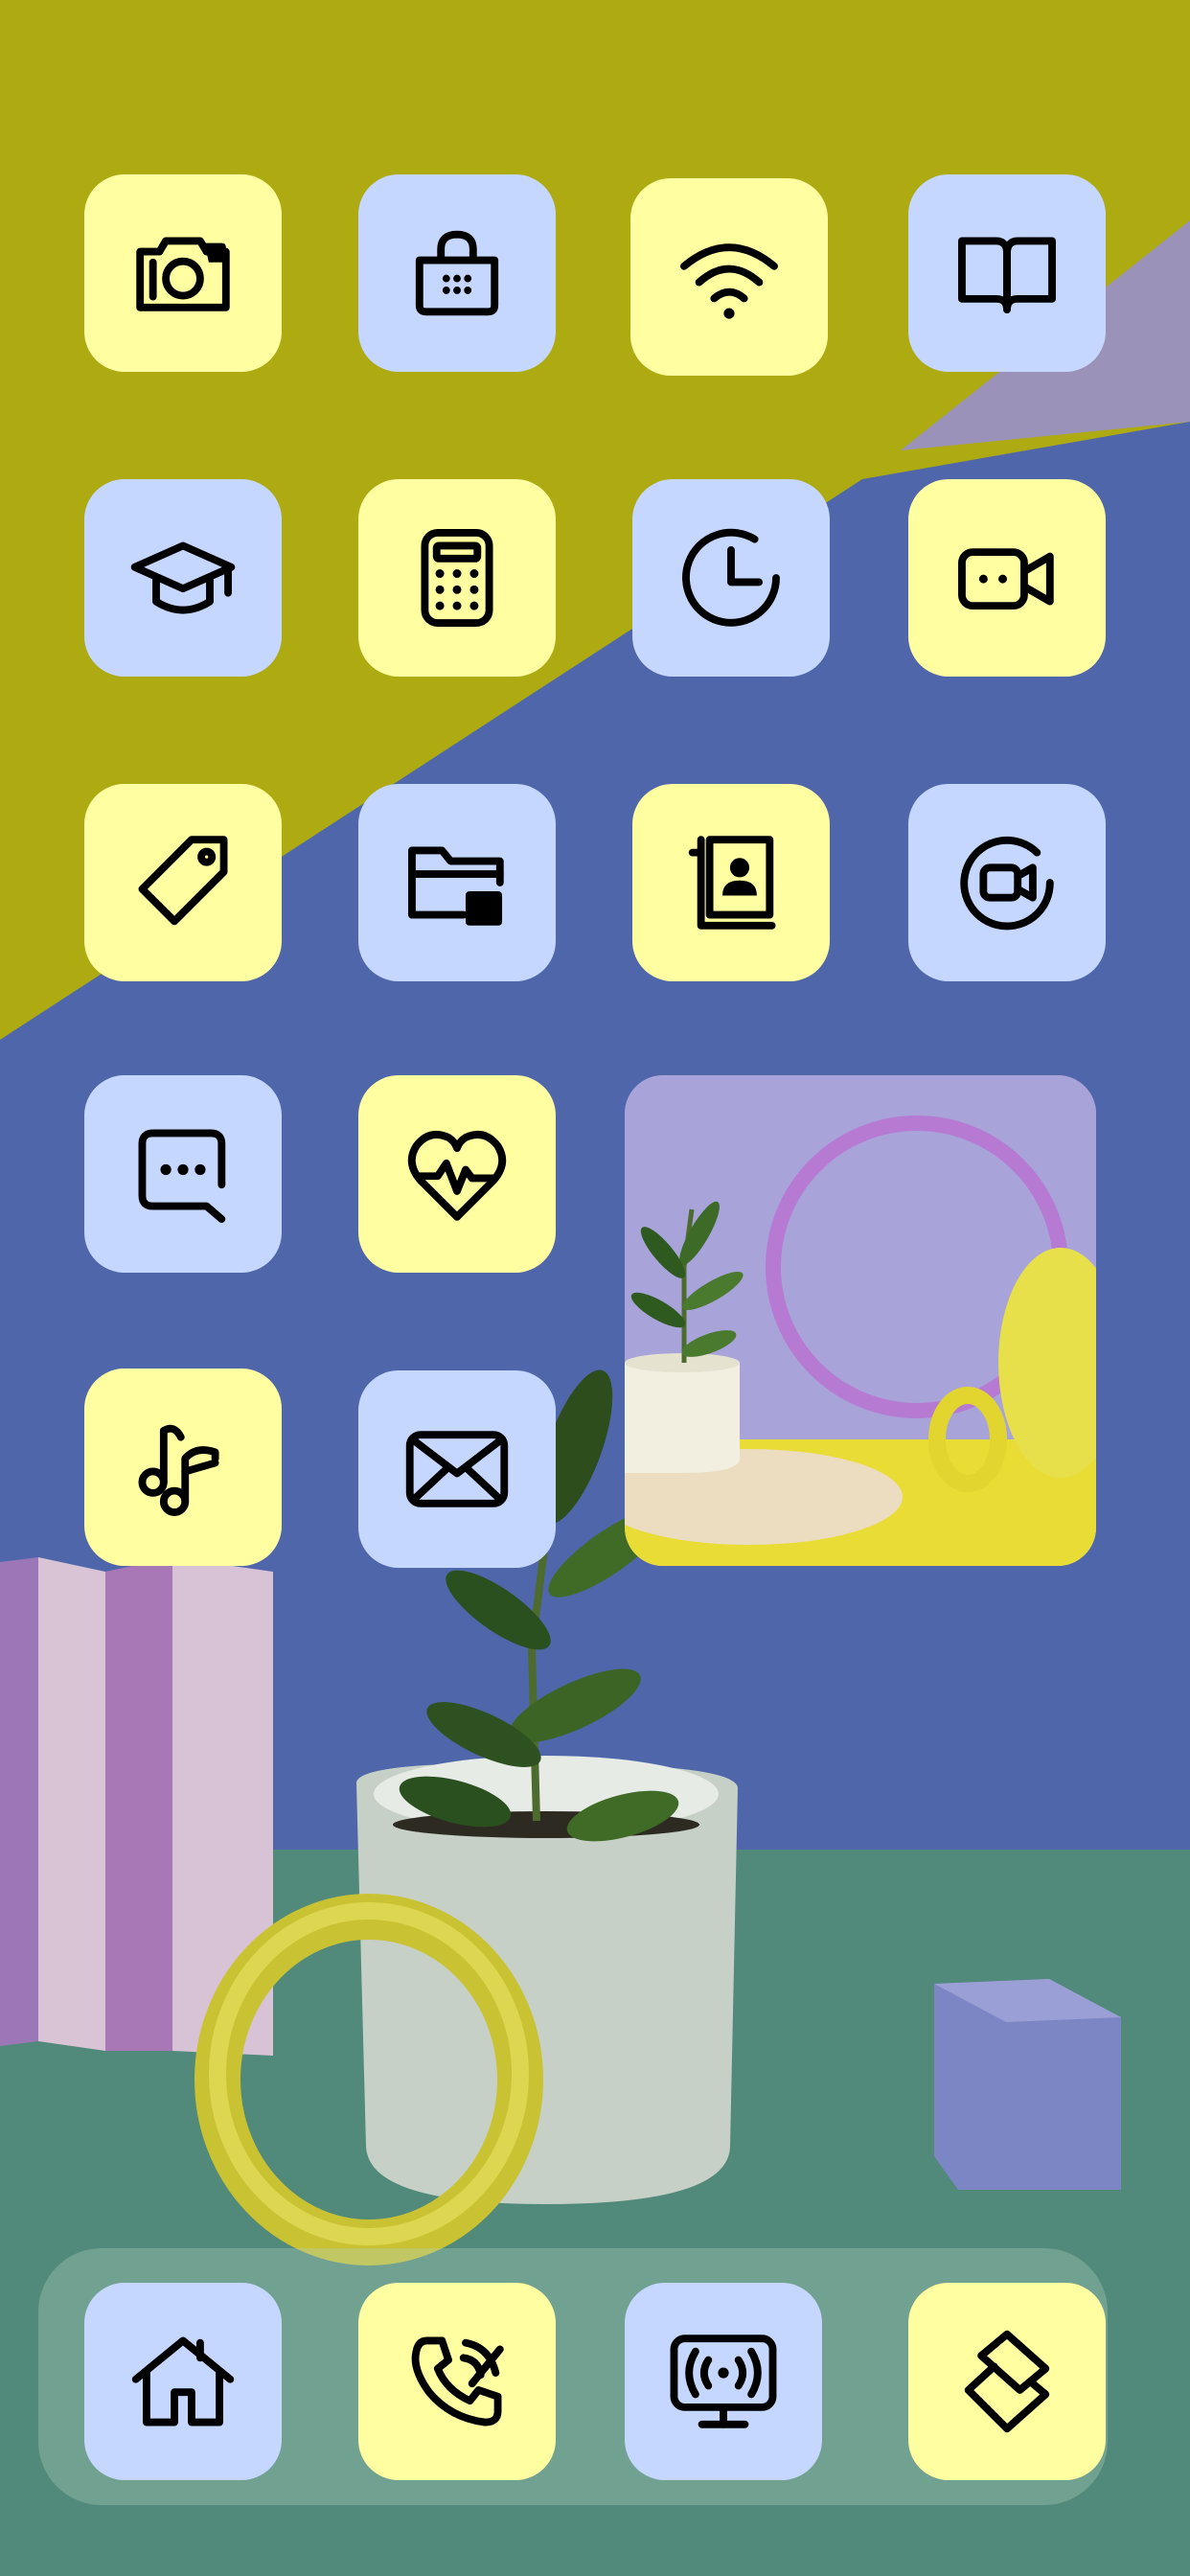 Image resolution: width=1190 pixels, height=2576 pixels. I want to click on photo-widget, so click(860, 1320).